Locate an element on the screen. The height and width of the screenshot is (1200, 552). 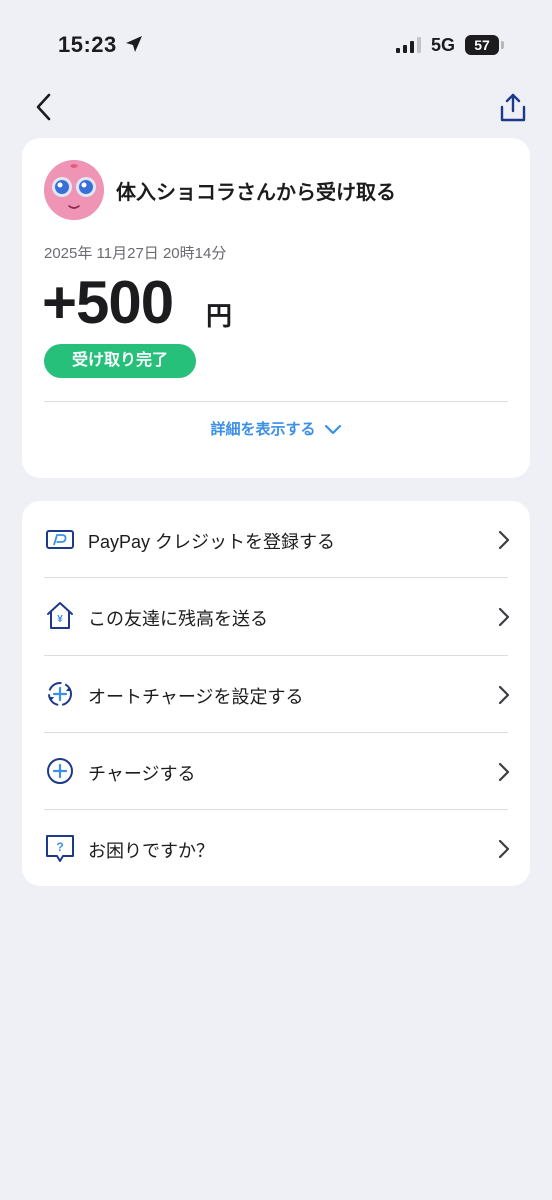
battery-icon: 57 is located at coordinates (485, 45).